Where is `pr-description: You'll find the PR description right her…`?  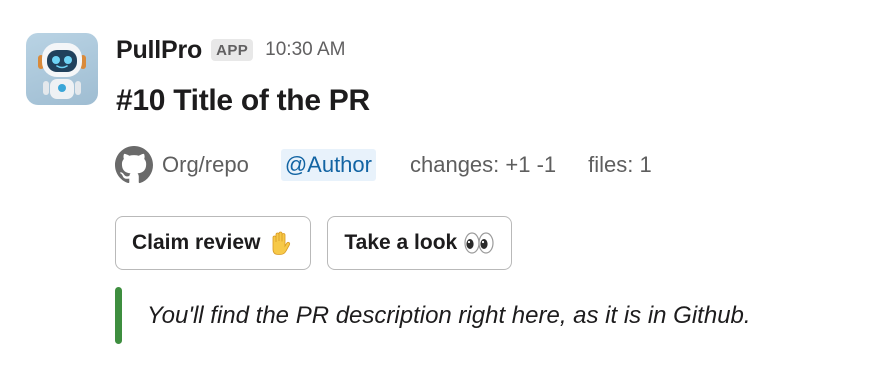 pr-description: You'll find the PR description right her… is located at coordinates (449, 315).